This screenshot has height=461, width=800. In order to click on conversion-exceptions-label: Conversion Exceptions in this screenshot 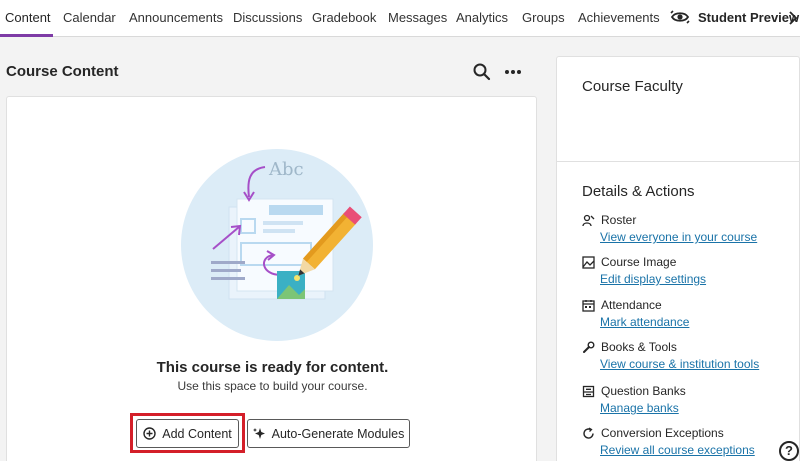, I will do `click(662, 433)`.